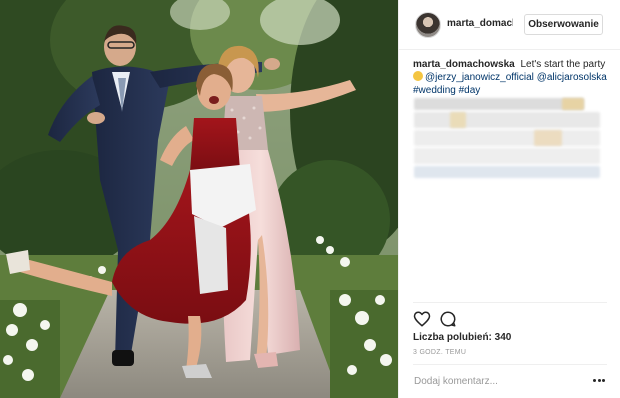 The height and width of the screenshot is (398, 620). What do you see at coordinates (479, 77) in the screenshot?
I see `mention-link: @jerzy_janowicz_official` at bounding box center [479, 77].